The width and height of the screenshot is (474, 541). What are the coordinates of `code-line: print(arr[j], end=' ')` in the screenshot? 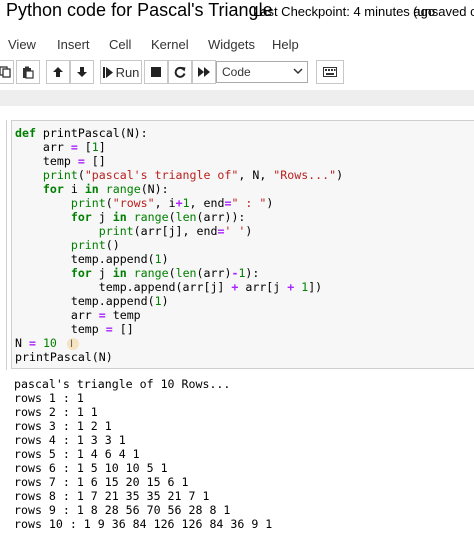 It's located at (175, 231).